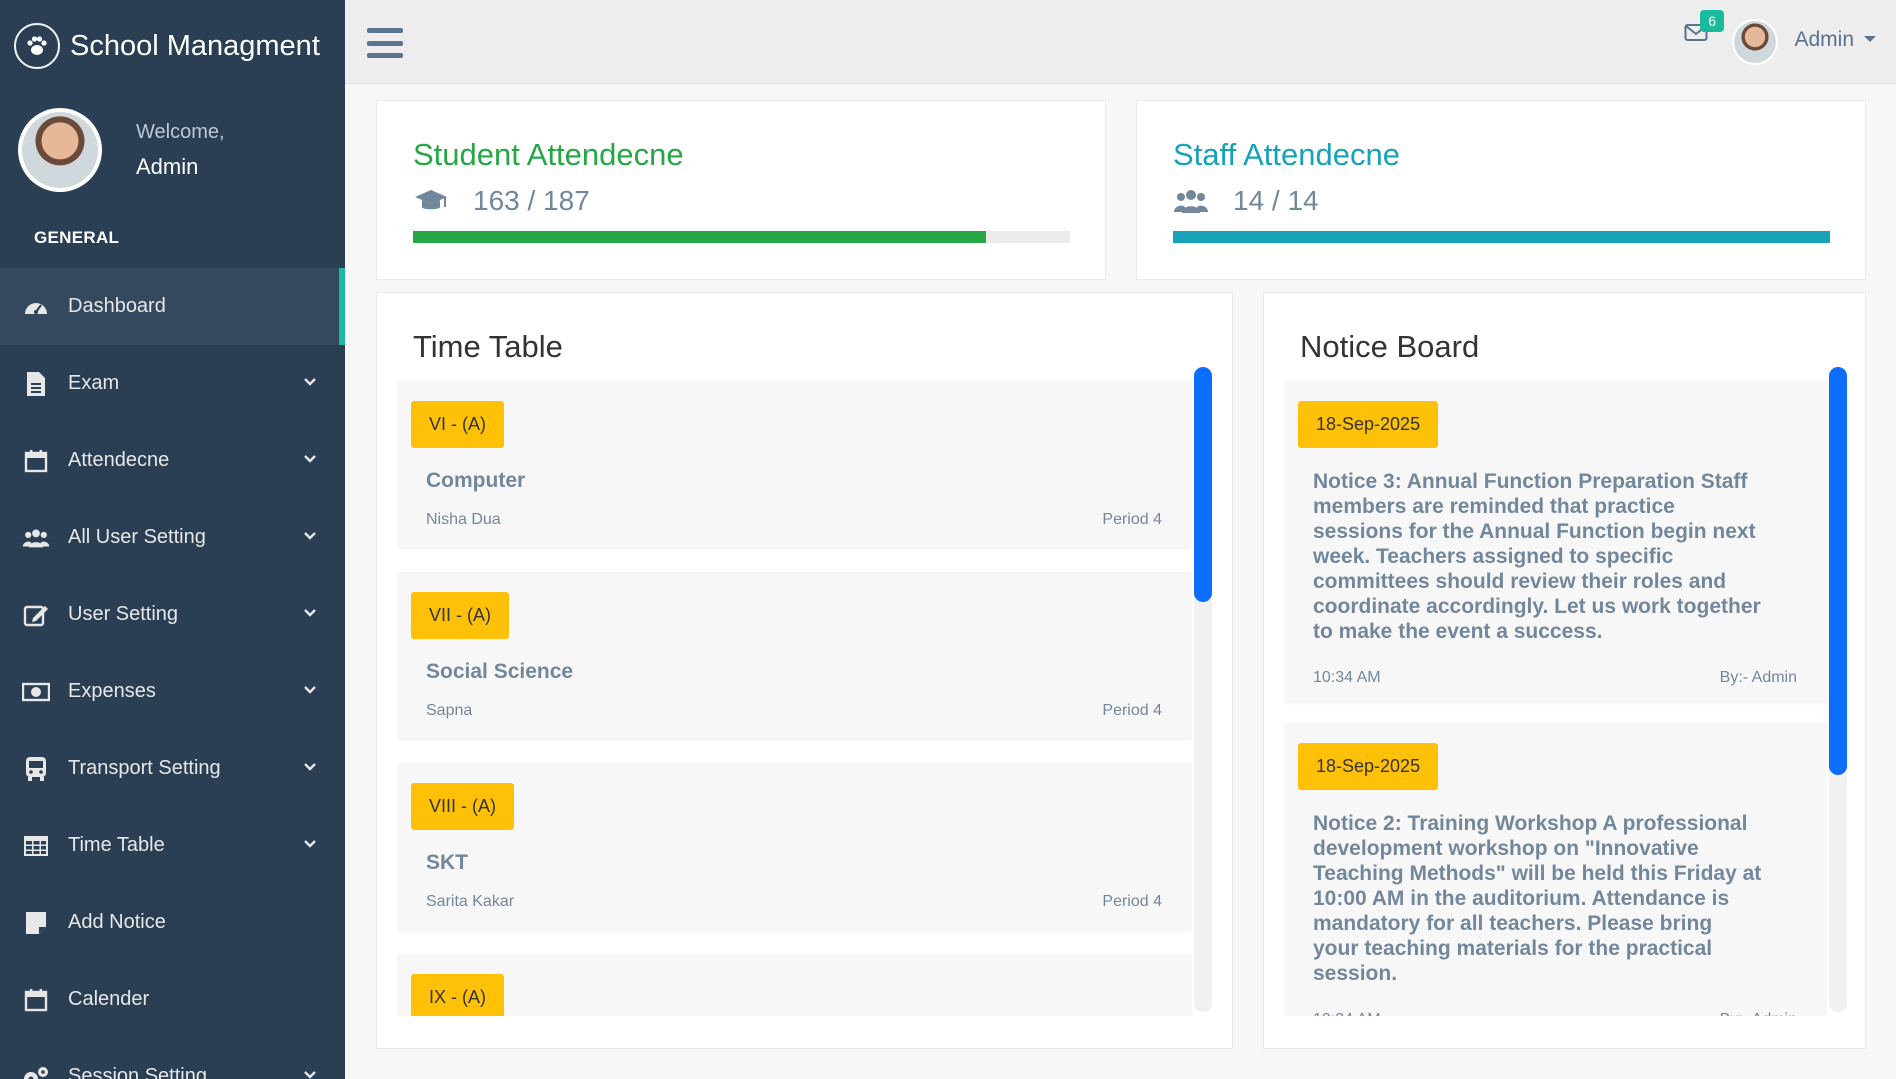 This screenshot has width=1896, height=1079. What do you see at coordinates (172, 999) in the screenshot?
I see `sidebar-item-calender: Calender` at bounding box center [172, 999].